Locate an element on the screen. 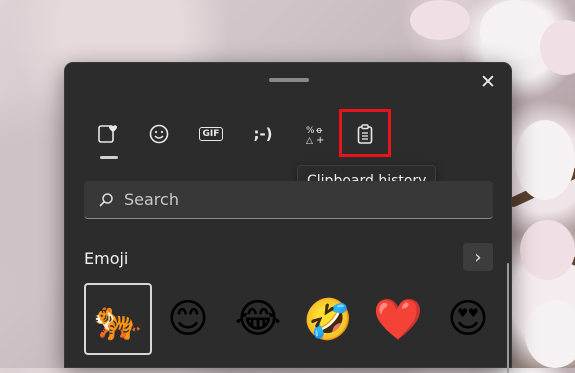 The height and width of the screenshot is (373, 575). emoji-rolling-laughing: 🤣 is located at coordinates (328, 319).